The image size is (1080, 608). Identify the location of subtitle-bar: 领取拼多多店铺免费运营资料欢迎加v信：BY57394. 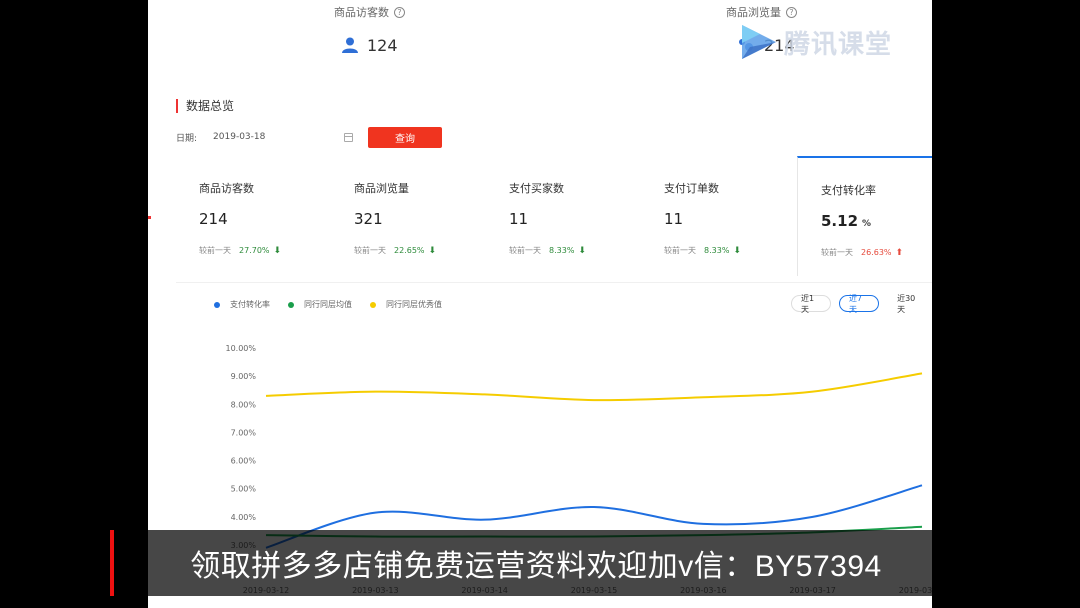
(534, 563).